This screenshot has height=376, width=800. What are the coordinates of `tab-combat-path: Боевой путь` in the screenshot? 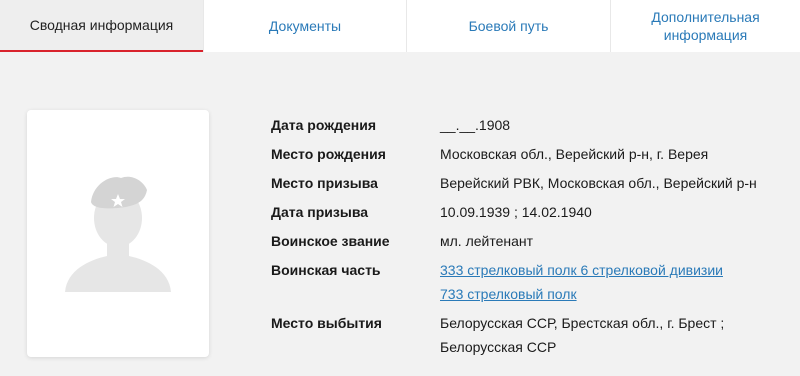 It's located at (508, 26).